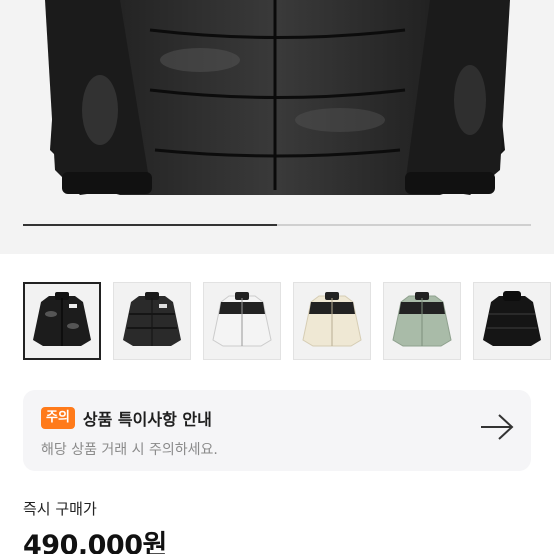 This screenshot has height=554, width=554. I want to click on thumb-white-black, so click(242, 321).